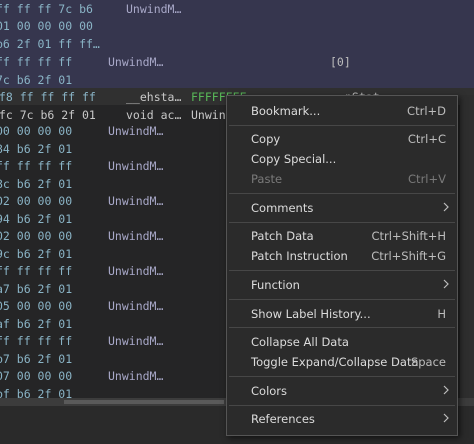 This screenshot has height=444, width=474. What do you see at coordinates (36, 306) in the screenshot?
I see `row-bytes: 05 00 00 00` at bounding box center [36, 306].